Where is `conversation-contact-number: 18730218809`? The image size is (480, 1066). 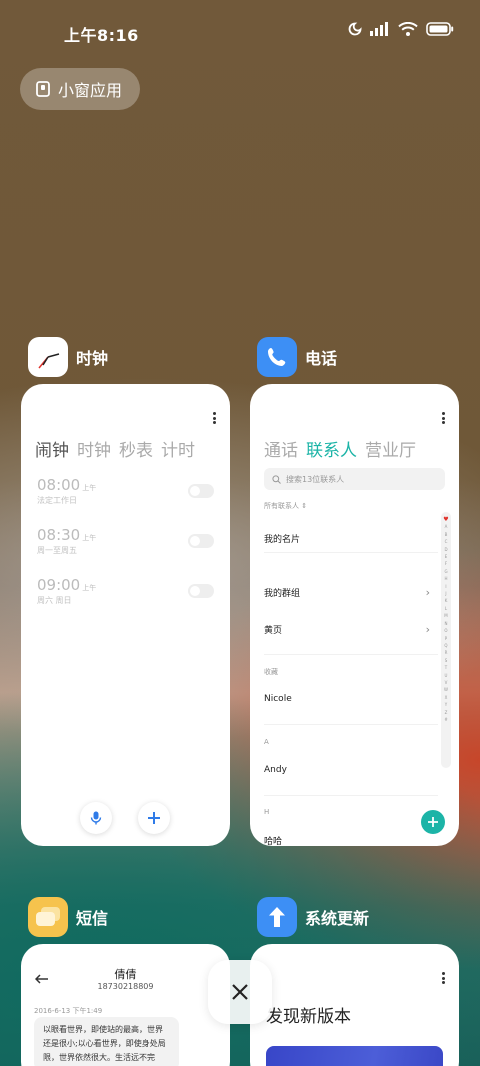 conversation-contact-number: 18730218809 is located at coordinates (125, 986).